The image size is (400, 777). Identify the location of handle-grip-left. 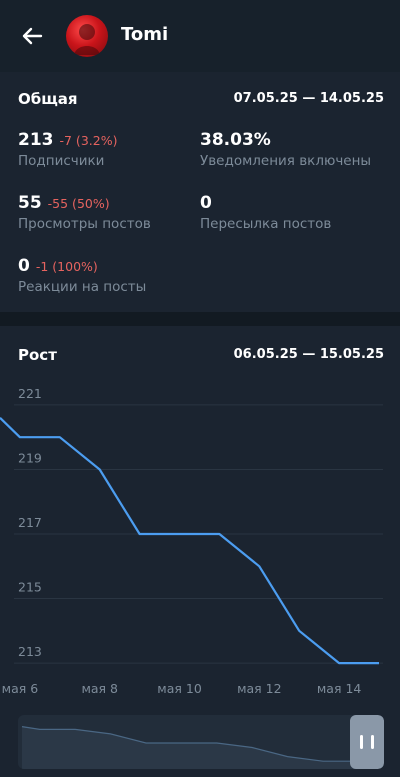
(361, 742).